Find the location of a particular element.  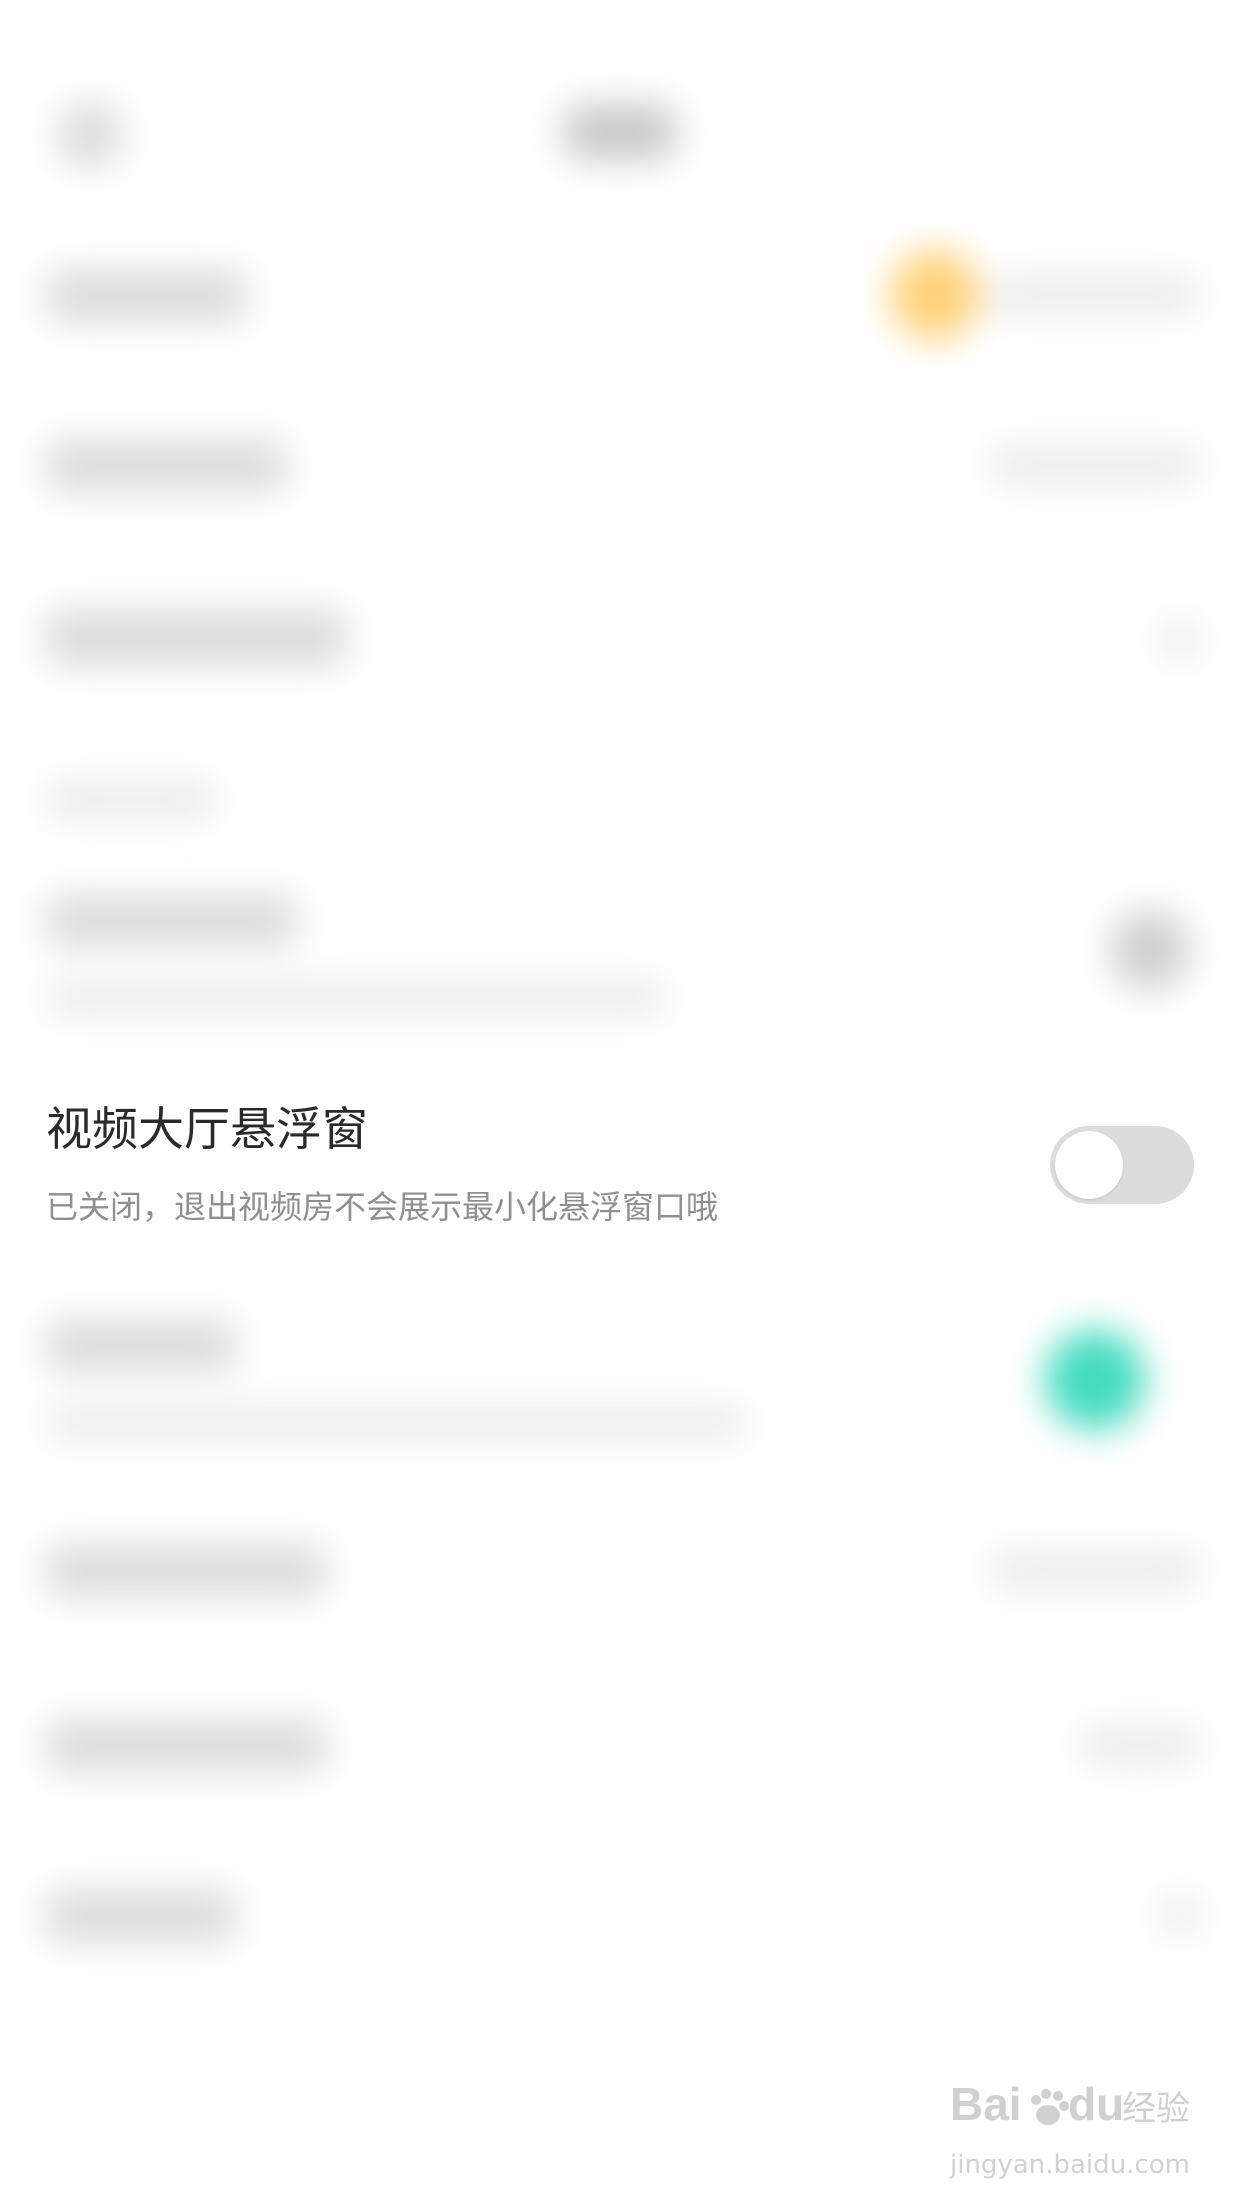

baidu-logo-icon: Bai du 经验 is located at coordinates (1070, 2104).